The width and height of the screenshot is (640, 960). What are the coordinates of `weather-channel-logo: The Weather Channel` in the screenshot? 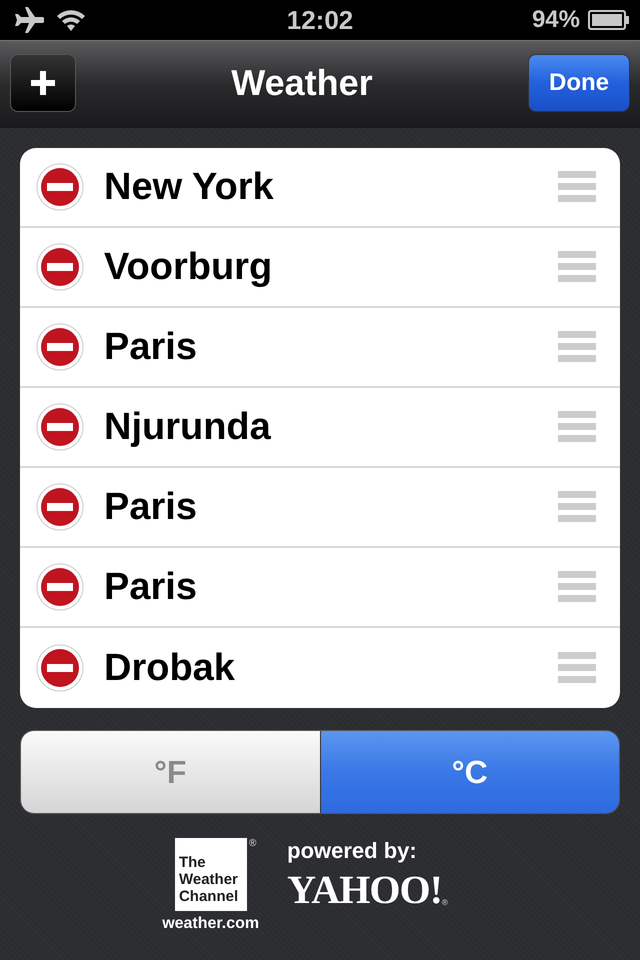 It's located at (210, 874).